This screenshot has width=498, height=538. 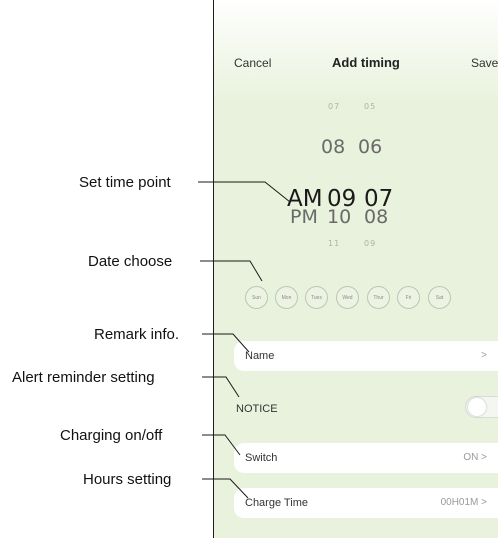 I want to click on day-mon-button: Mon, so click(x=286, y=297).